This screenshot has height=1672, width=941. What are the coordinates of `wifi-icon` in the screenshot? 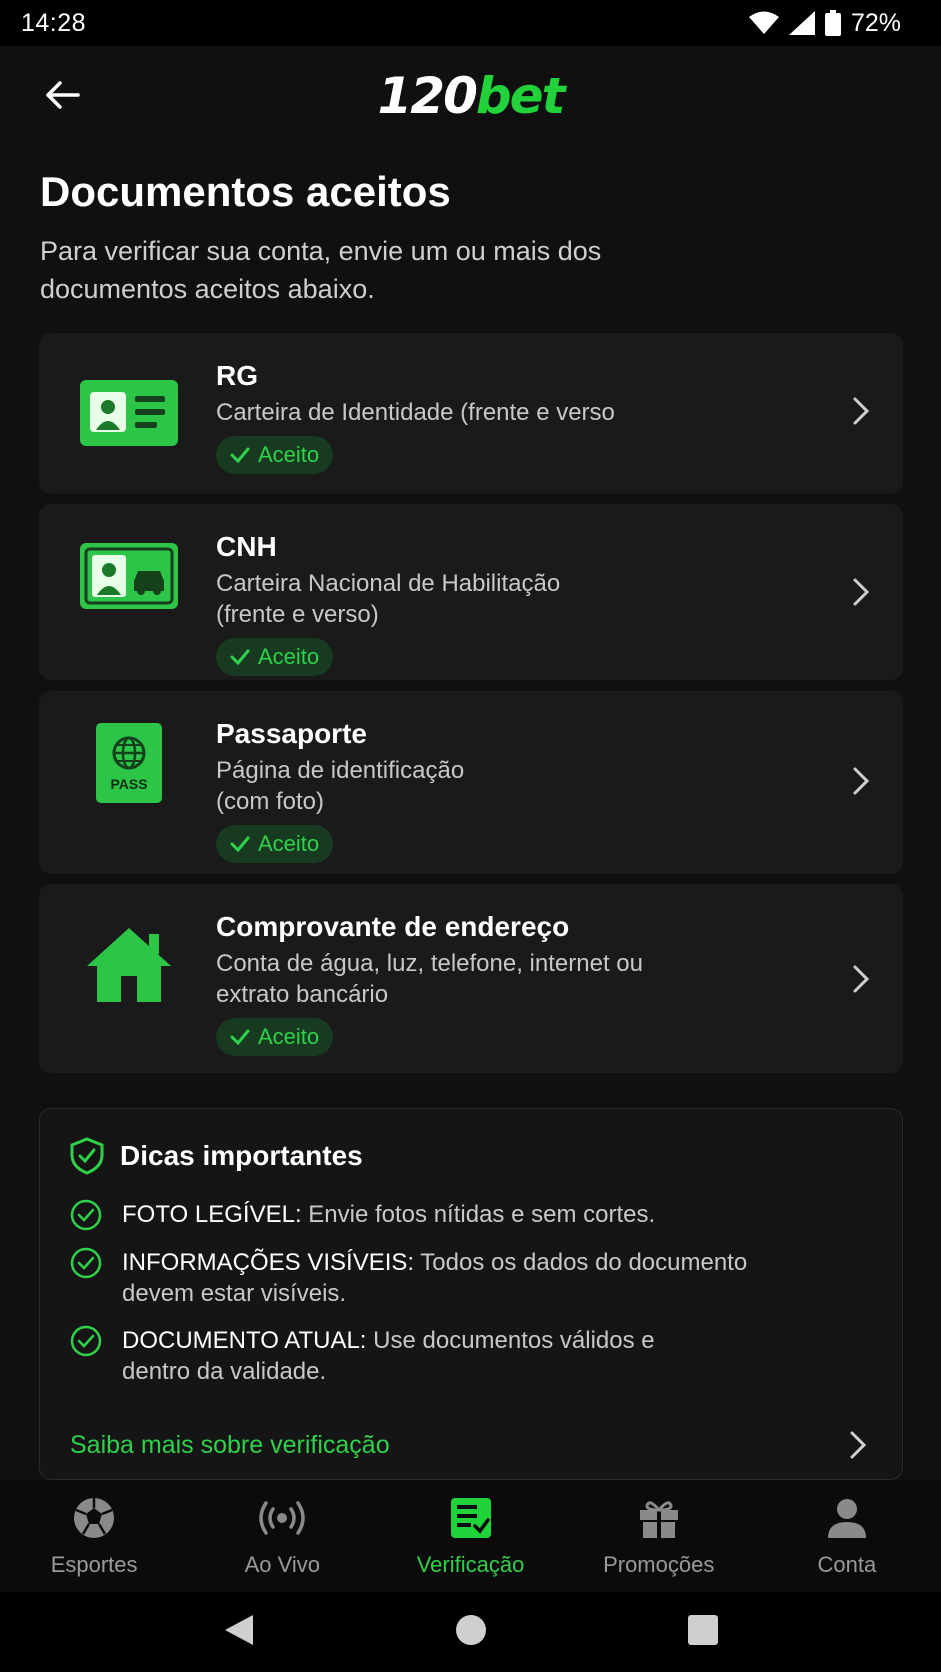 It's located at (763, 22).